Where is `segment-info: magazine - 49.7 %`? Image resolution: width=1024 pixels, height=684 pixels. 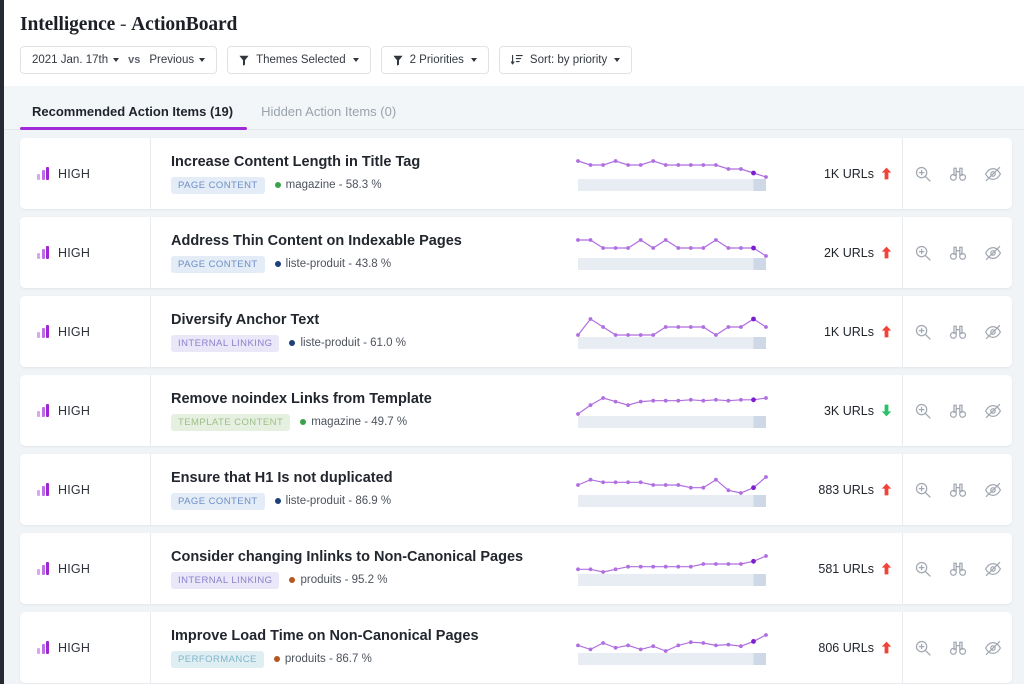 segment-info: magazine - 49.7 % is located at coordinates (353, 422).